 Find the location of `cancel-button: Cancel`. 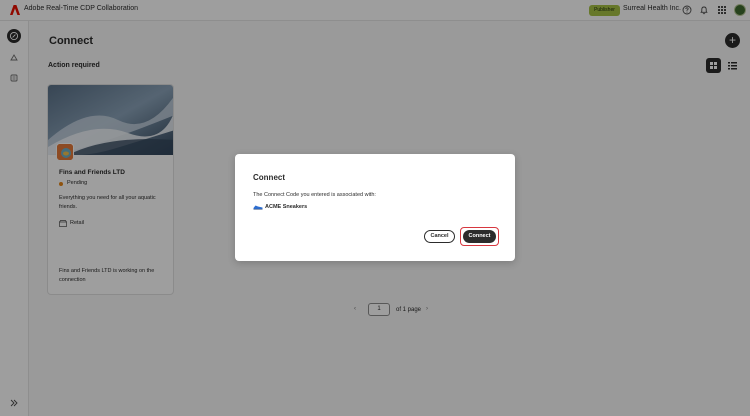

cancel-button: Cancel is located at coordinates (439, 236).